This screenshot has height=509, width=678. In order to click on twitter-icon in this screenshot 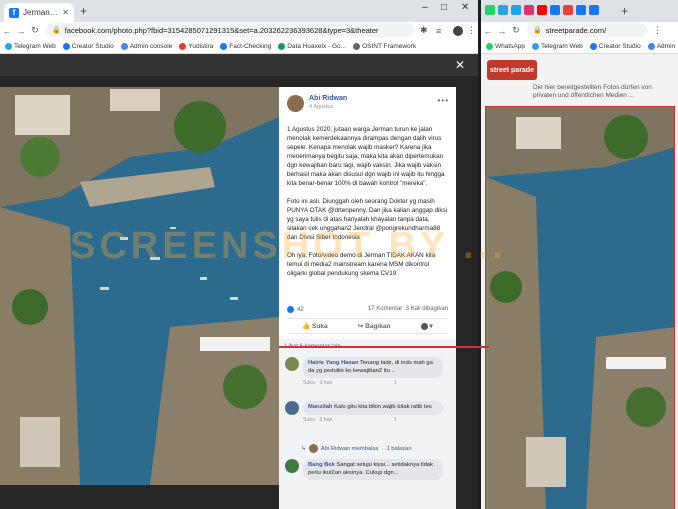, I will do `click(516, 10)`.